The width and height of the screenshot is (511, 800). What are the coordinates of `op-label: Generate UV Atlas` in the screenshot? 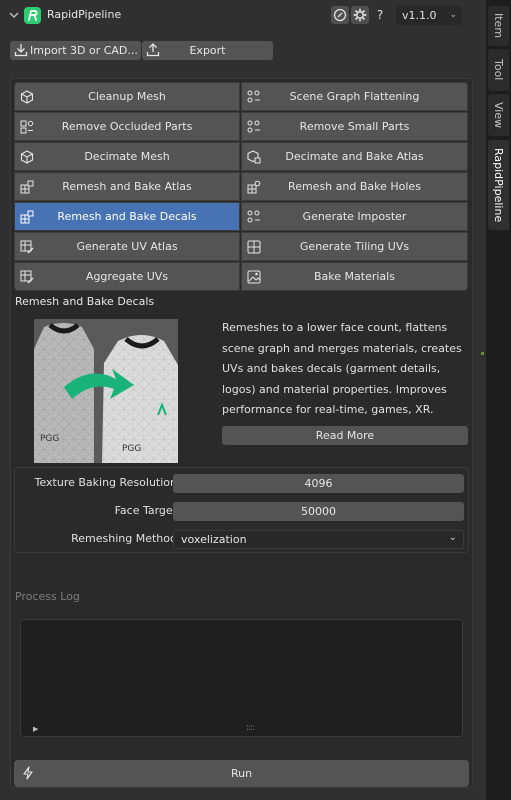 It's located at (127, 246).